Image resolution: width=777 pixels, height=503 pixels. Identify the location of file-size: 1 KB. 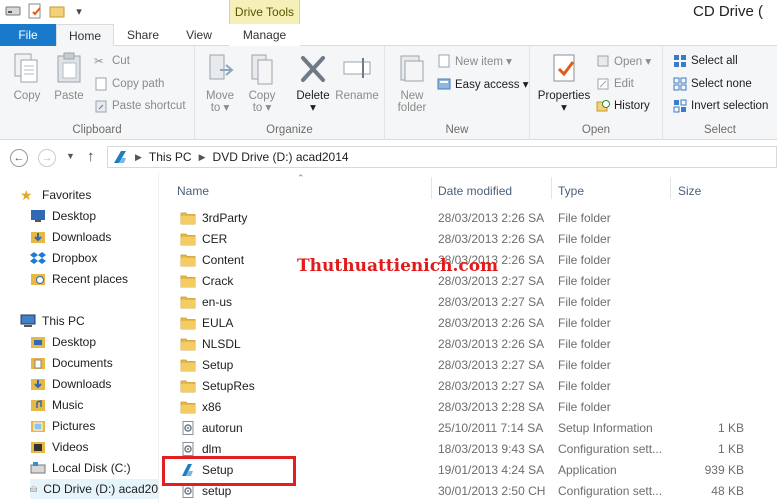
(730, 427).